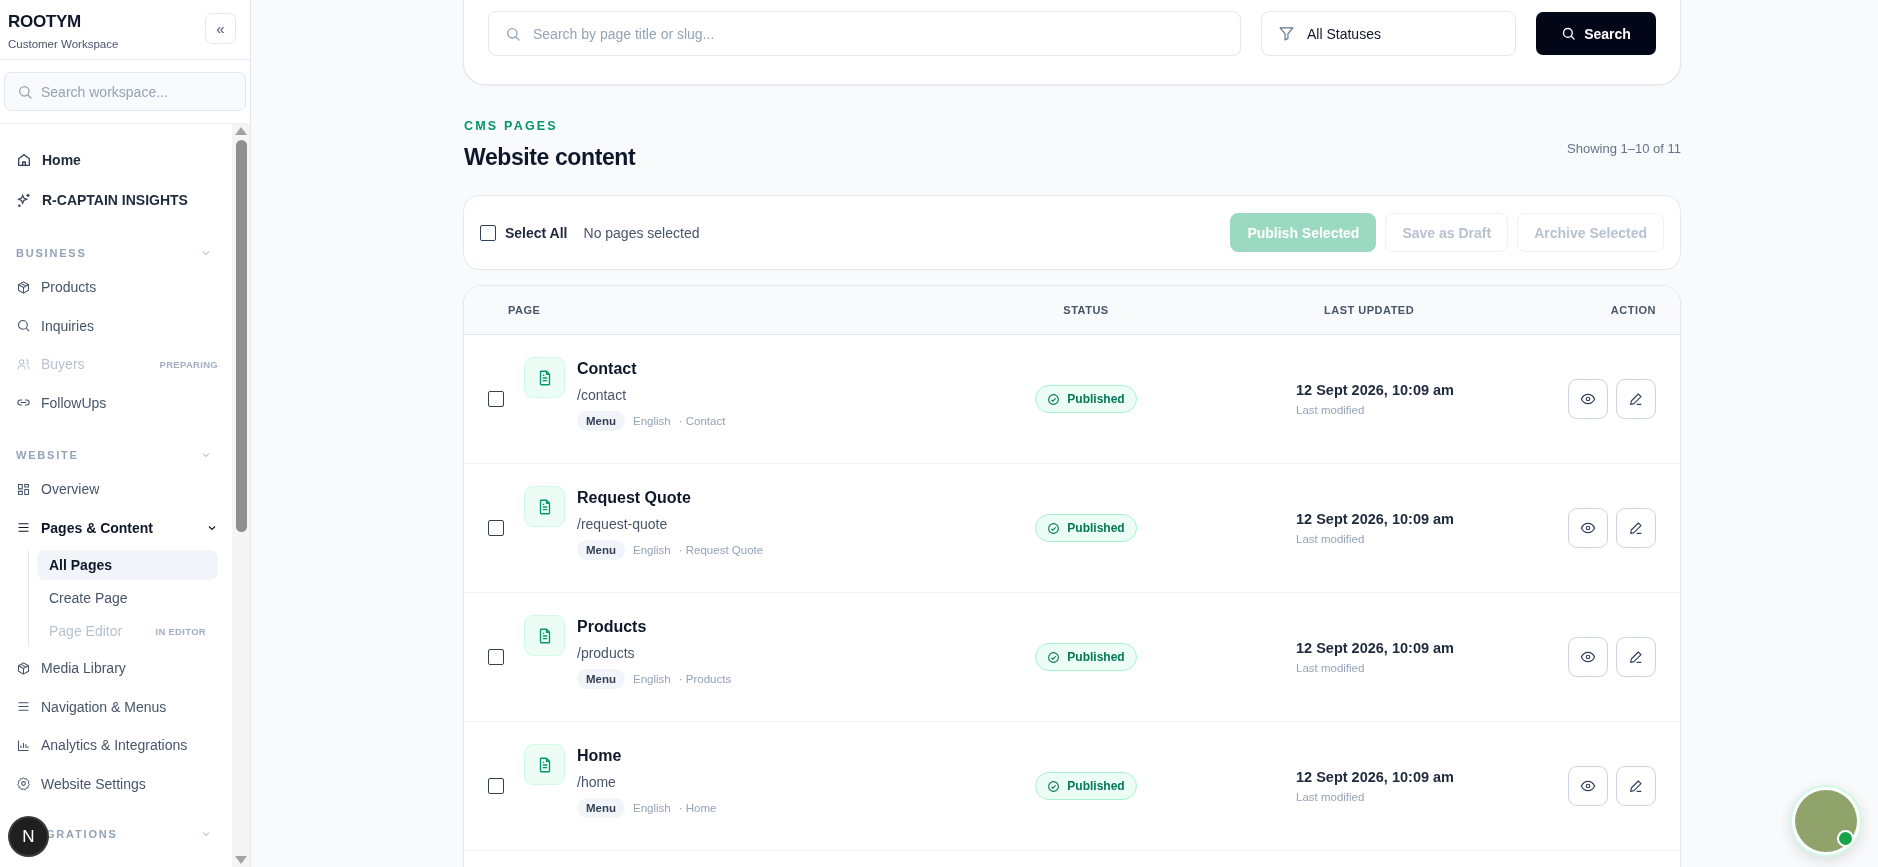 Image resolution: width=1878 pixels, height=867 pixels. I want to click on scrollbar-thumb, so click(241, 336).